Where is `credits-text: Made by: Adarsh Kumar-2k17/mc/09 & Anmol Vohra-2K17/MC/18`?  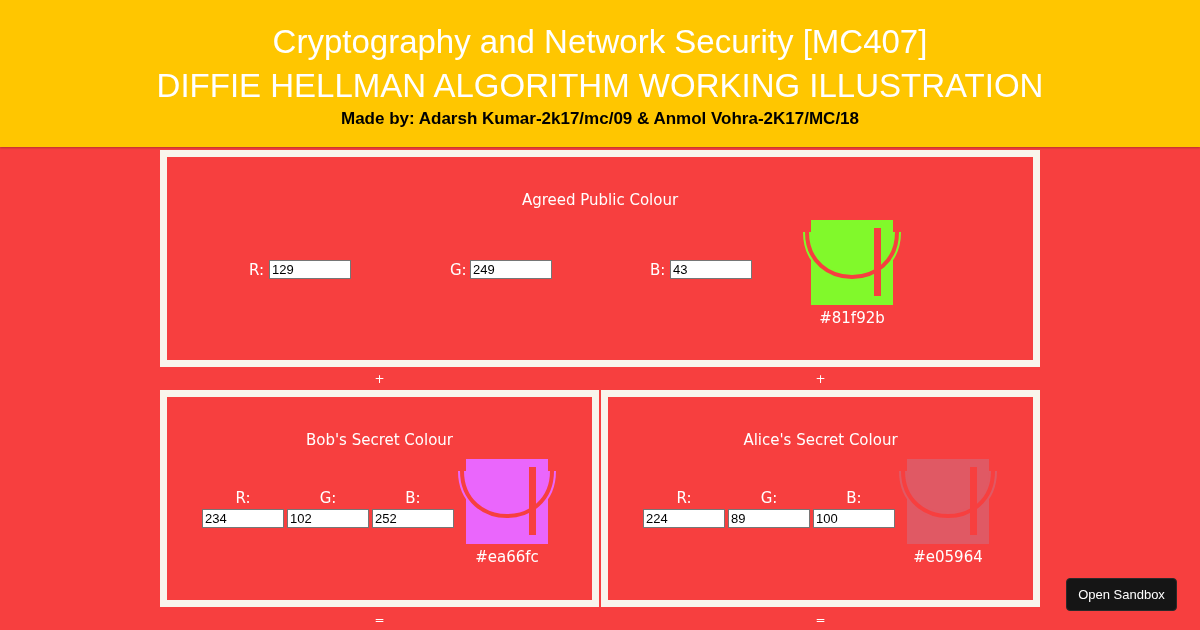
credits-text: Made by: Adarsh Kumar-2k17/mc/09 & Anmol Vohra-2K17/MC/18 is located at coordinates (600, 119).